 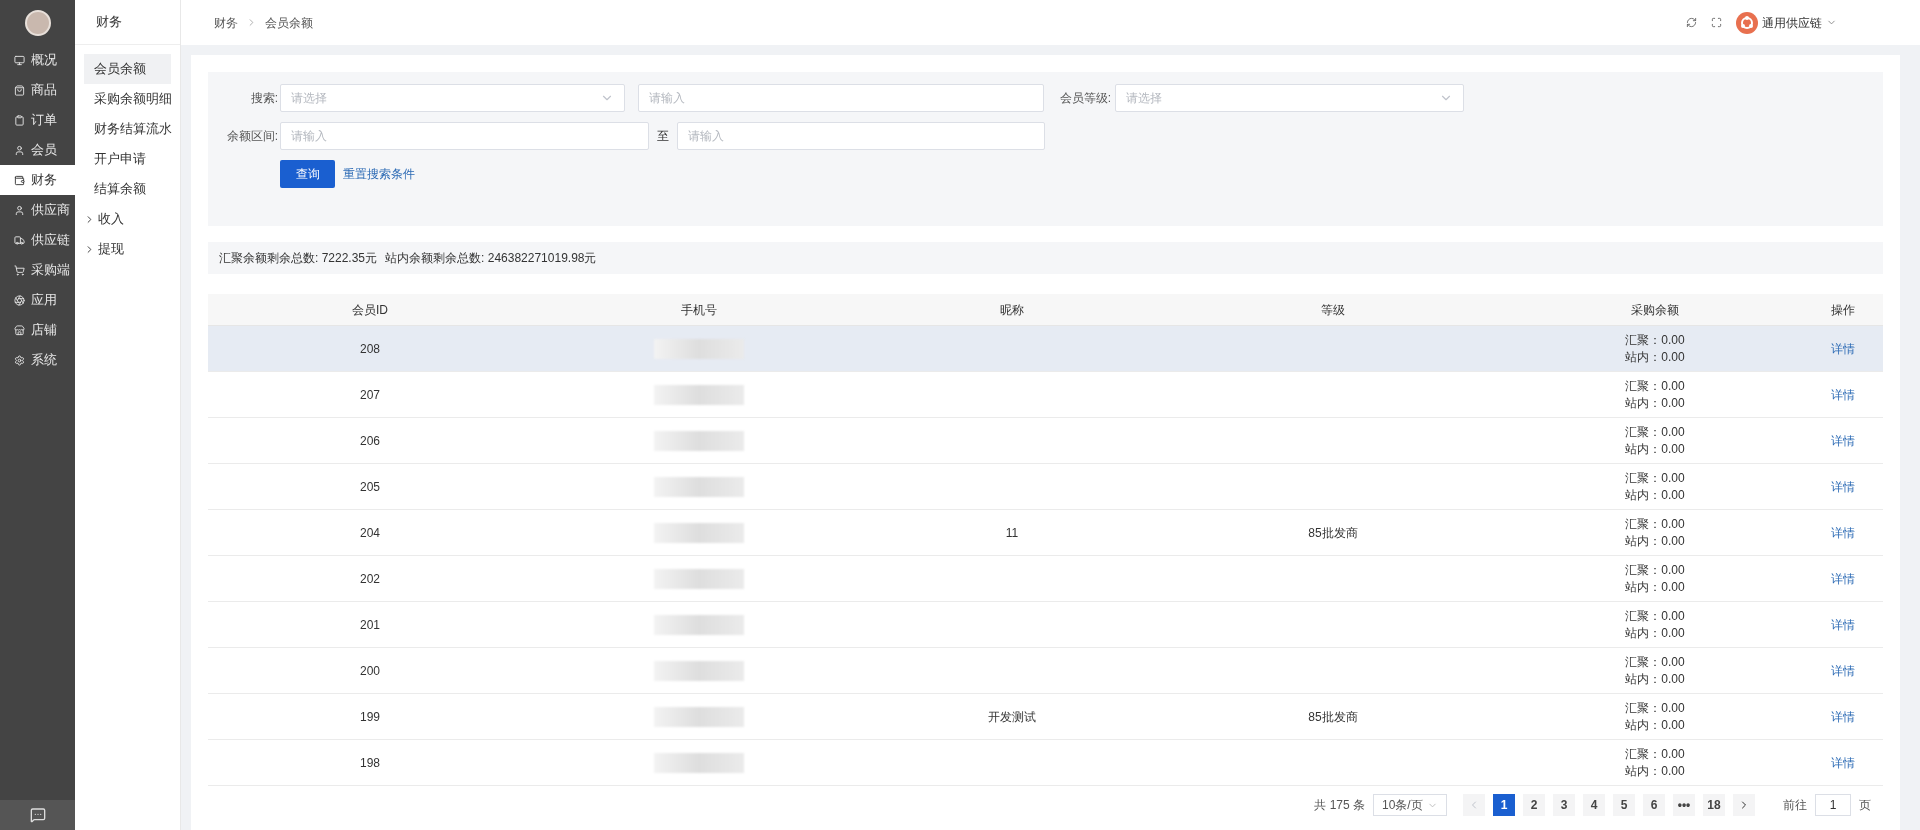 I want to click on total-count: 共 175 条, so click(x=1339, y=805).